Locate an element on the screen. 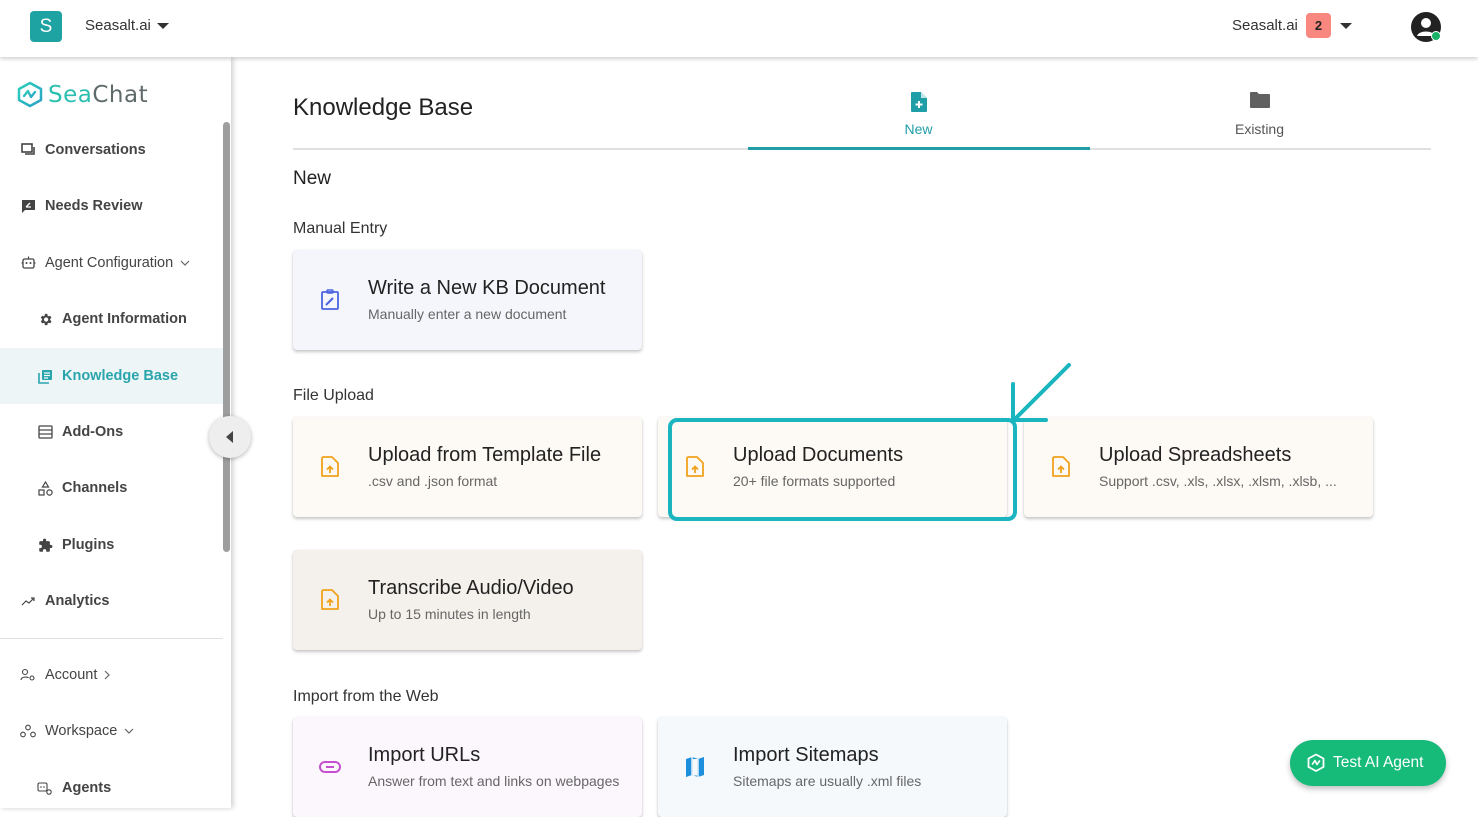 This screenshot has width=1478, height=817. sidebar-item-plugins: Plugins is located at coordinates (111, 545).